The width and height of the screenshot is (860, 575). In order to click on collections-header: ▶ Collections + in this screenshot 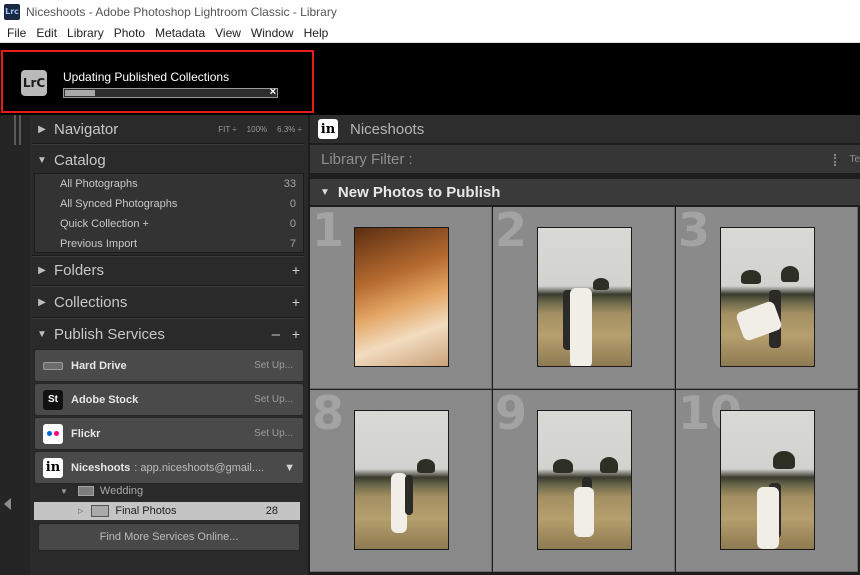, I will do `click(169, 302)`.